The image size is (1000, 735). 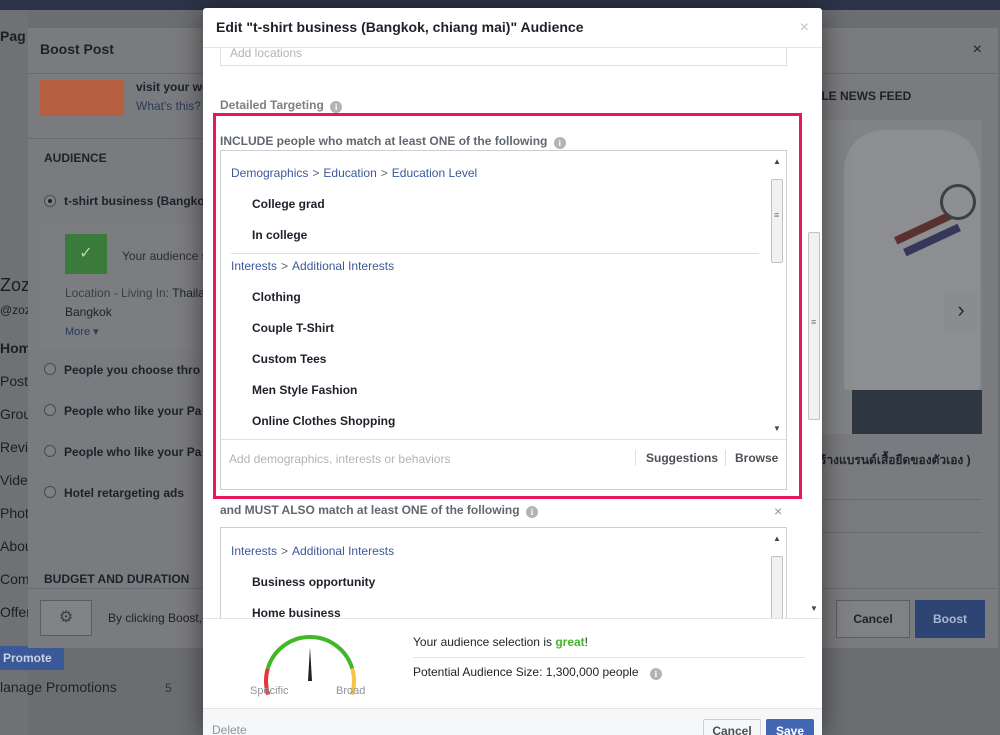 I want to click on meter-divider, so click(x=609, y=657).